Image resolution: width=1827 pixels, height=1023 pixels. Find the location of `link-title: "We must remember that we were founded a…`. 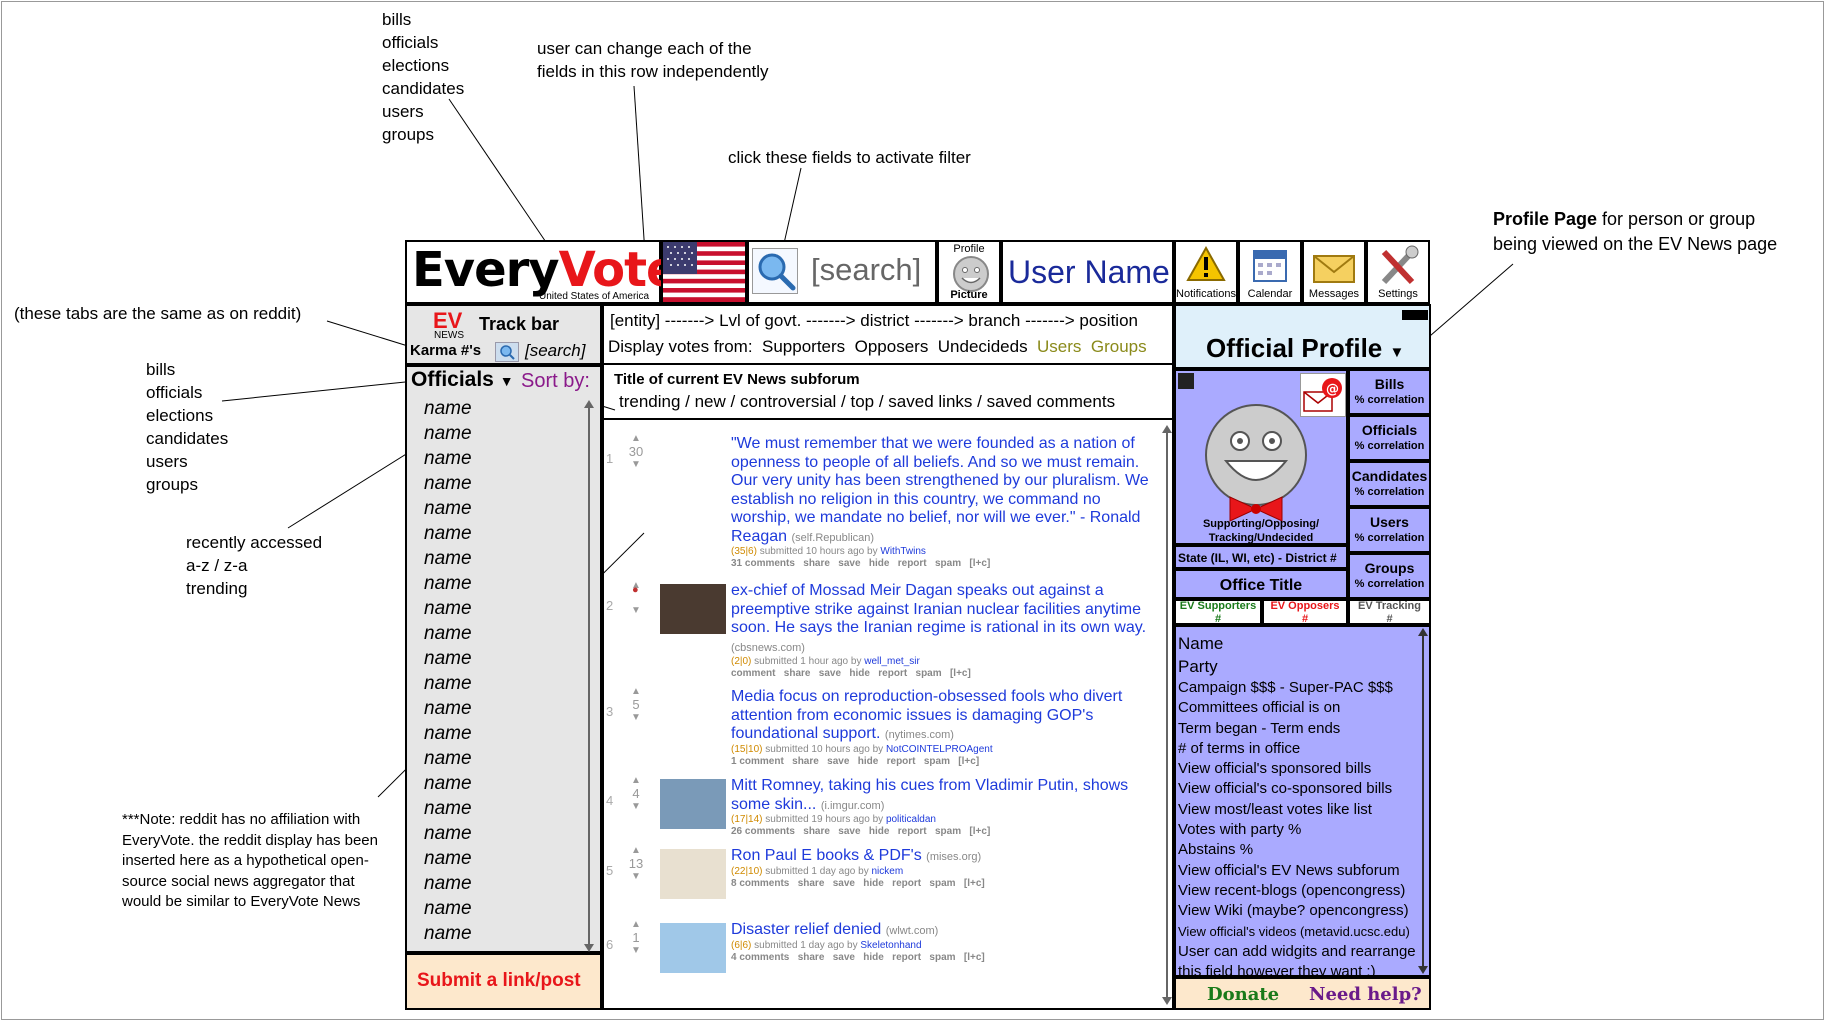

link-title: "We must remember that we were founded a… is located at coordinates (940, 490).